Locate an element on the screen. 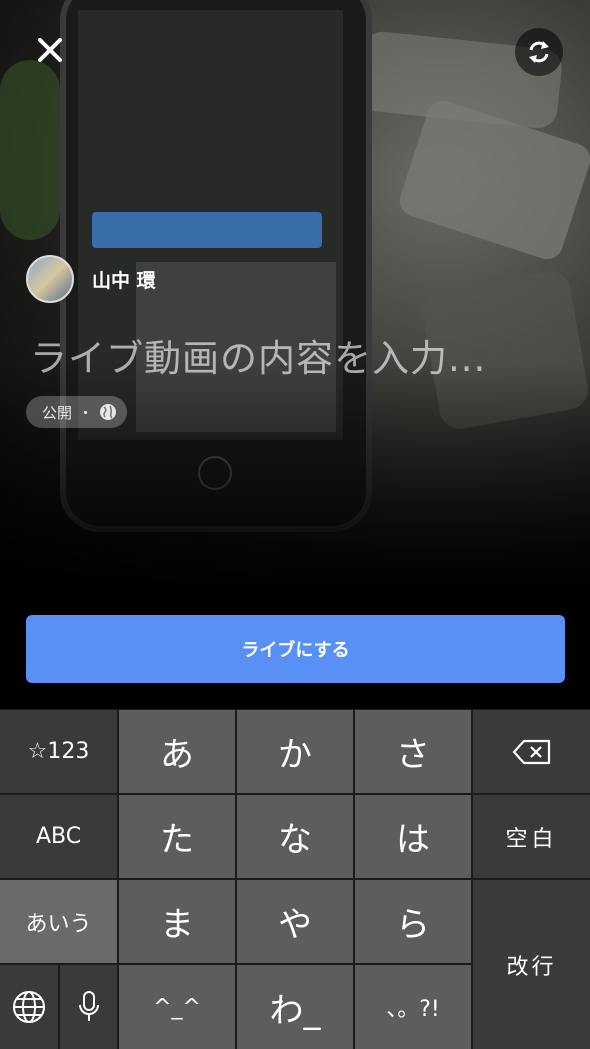  key-emoticon: ^_^ is located at coordinates (177, 1007).